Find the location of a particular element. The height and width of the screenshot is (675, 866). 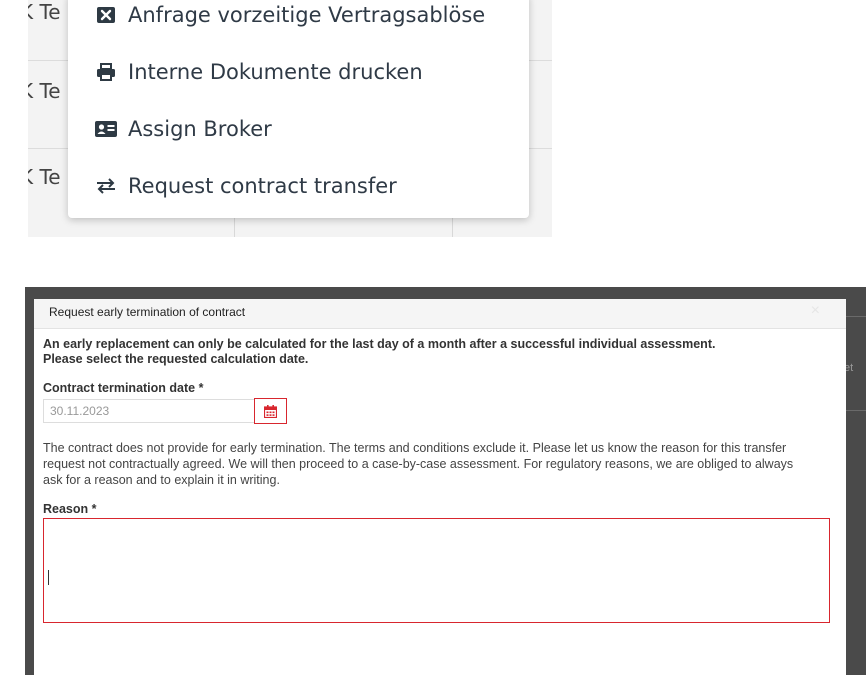

termination-date-group: 30.11.2023 is located at coordinates (437, 411).